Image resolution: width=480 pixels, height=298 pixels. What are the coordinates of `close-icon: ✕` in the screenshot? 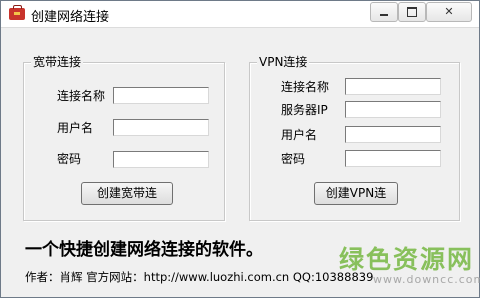 It's located at (449, 11).